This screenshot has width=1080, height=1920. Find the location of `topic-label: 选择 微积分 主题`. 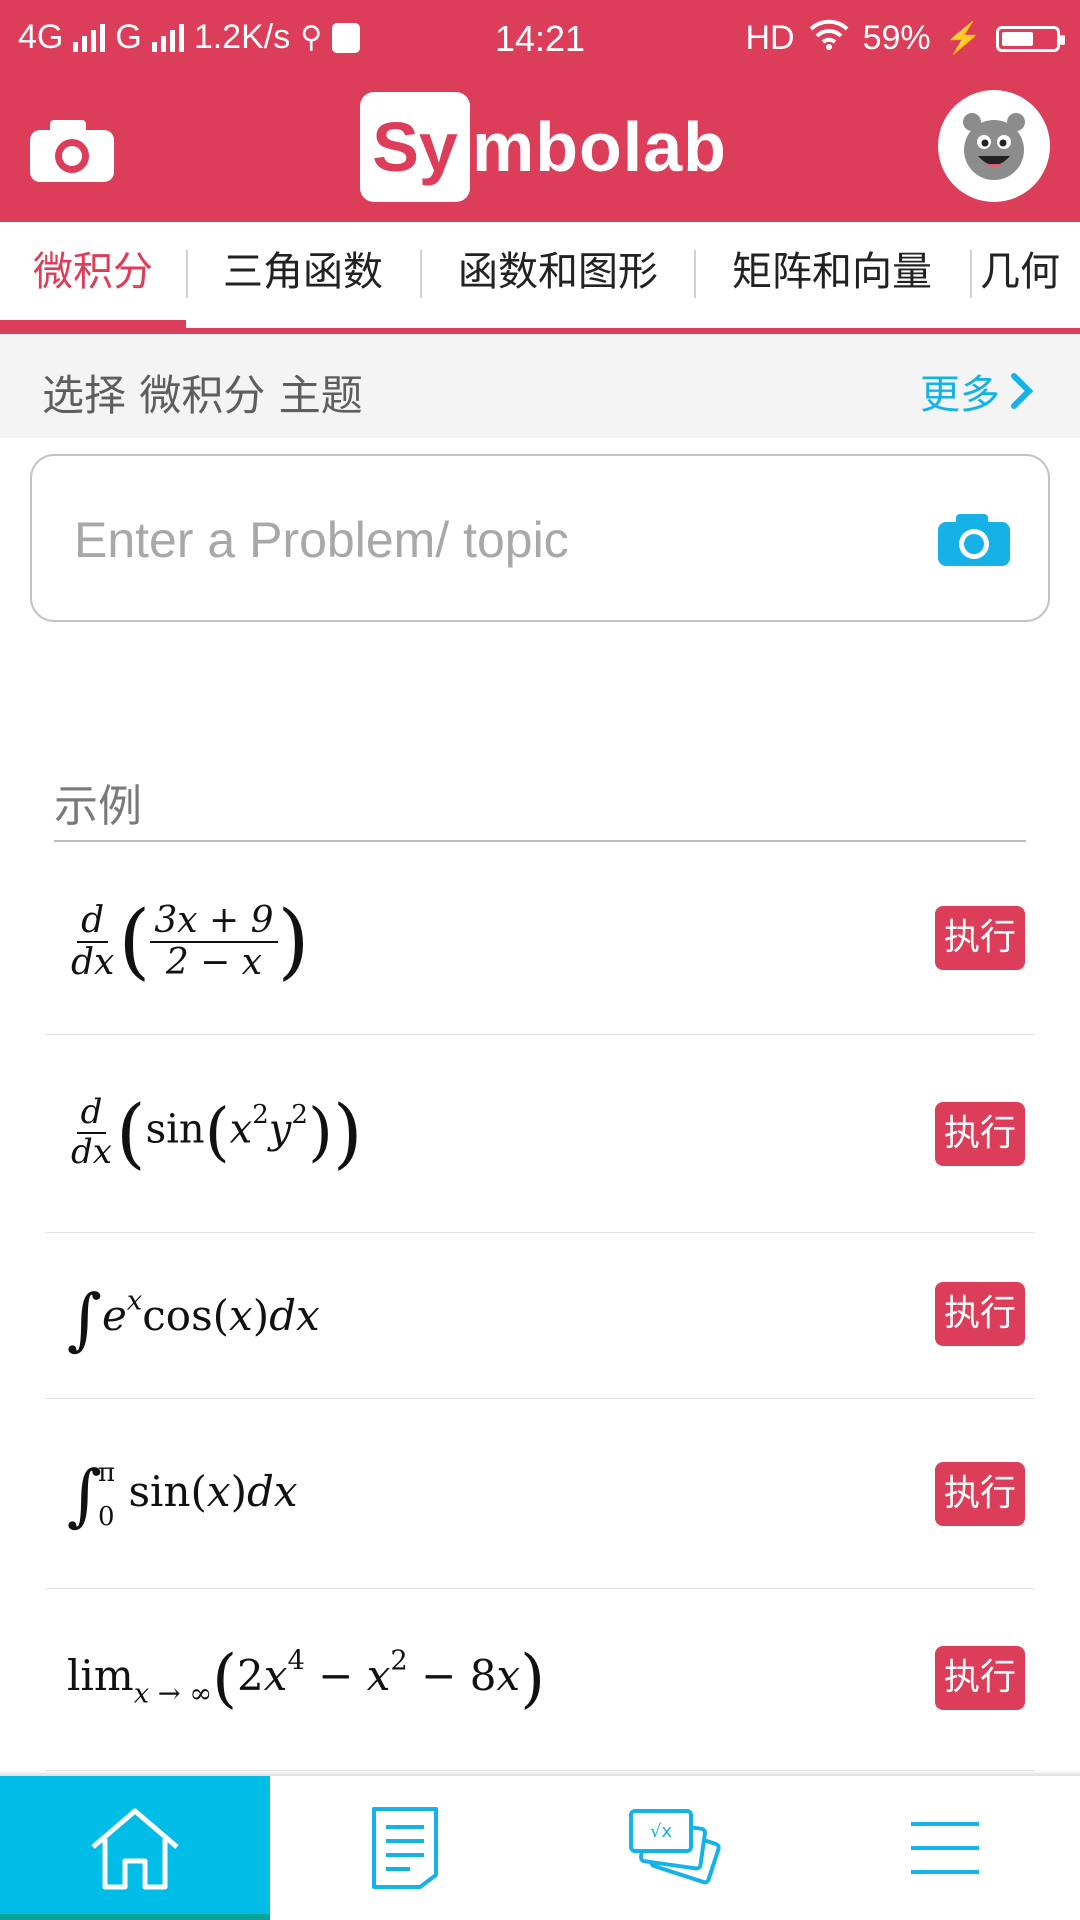

topic-label: 选择 微积分 主题 is located at coordinates (202, 395).